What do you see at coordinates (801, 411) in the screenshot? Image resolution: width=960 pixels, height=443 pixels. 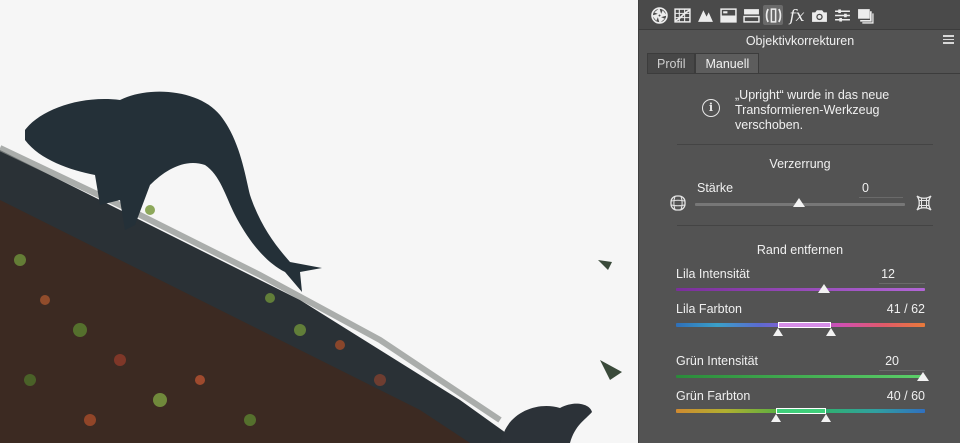 I see `green-hue-range` at bounding box center [801, 411].